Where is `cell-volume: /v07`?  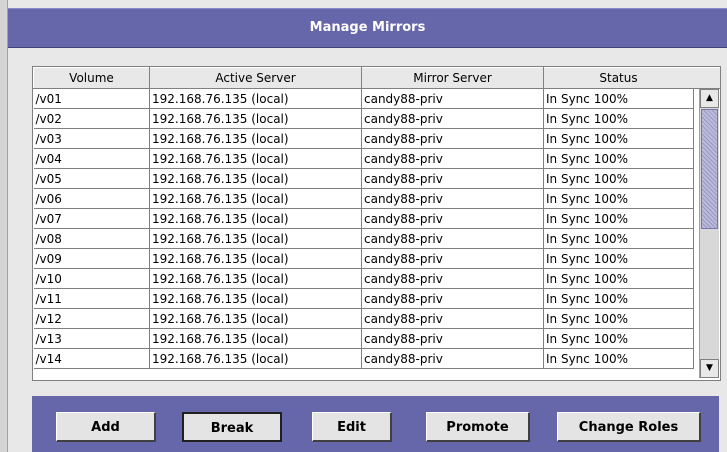
cell-volume: /v07 is located at coordinates (91, 218).